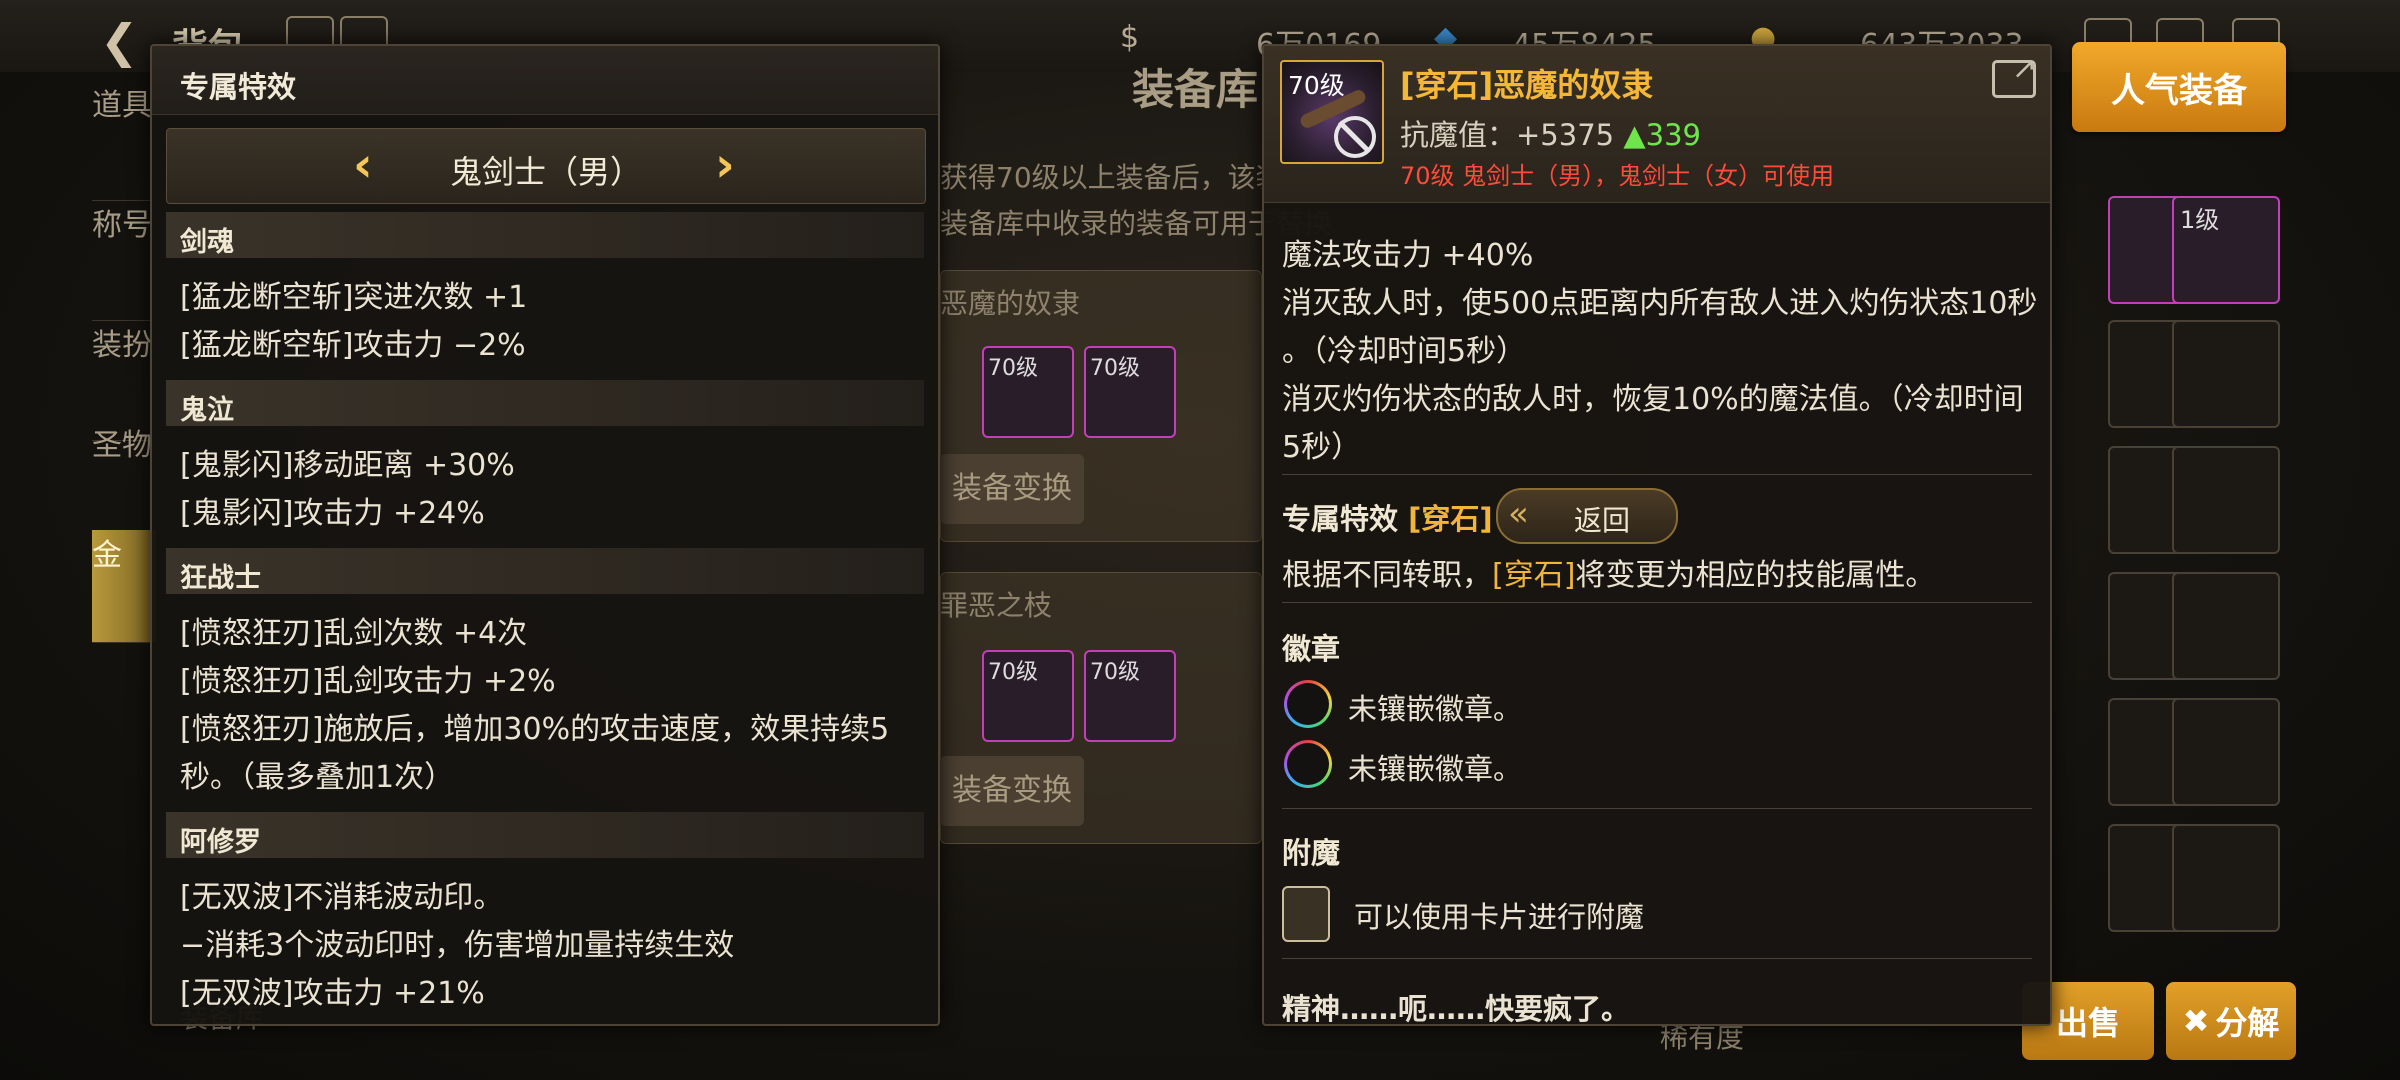  I want to click on inventory-slot: 1级, so click(2226, 250).